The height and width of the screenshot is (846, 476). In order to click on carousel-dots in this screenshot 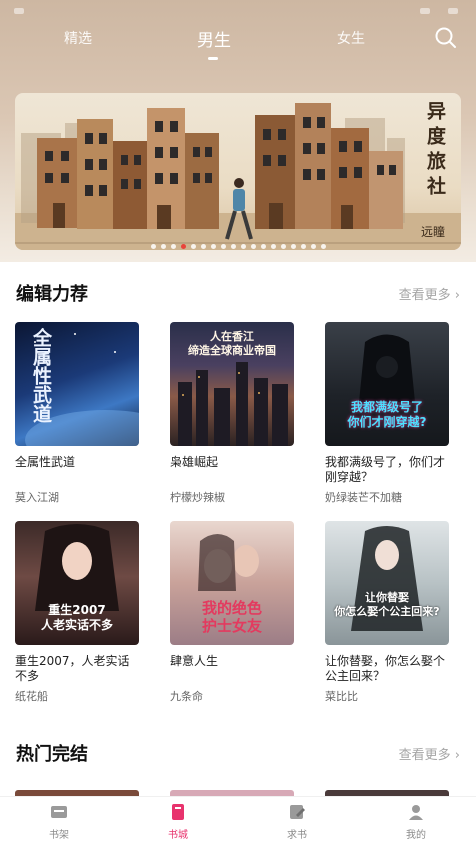, I will do `click(238, 242)`.